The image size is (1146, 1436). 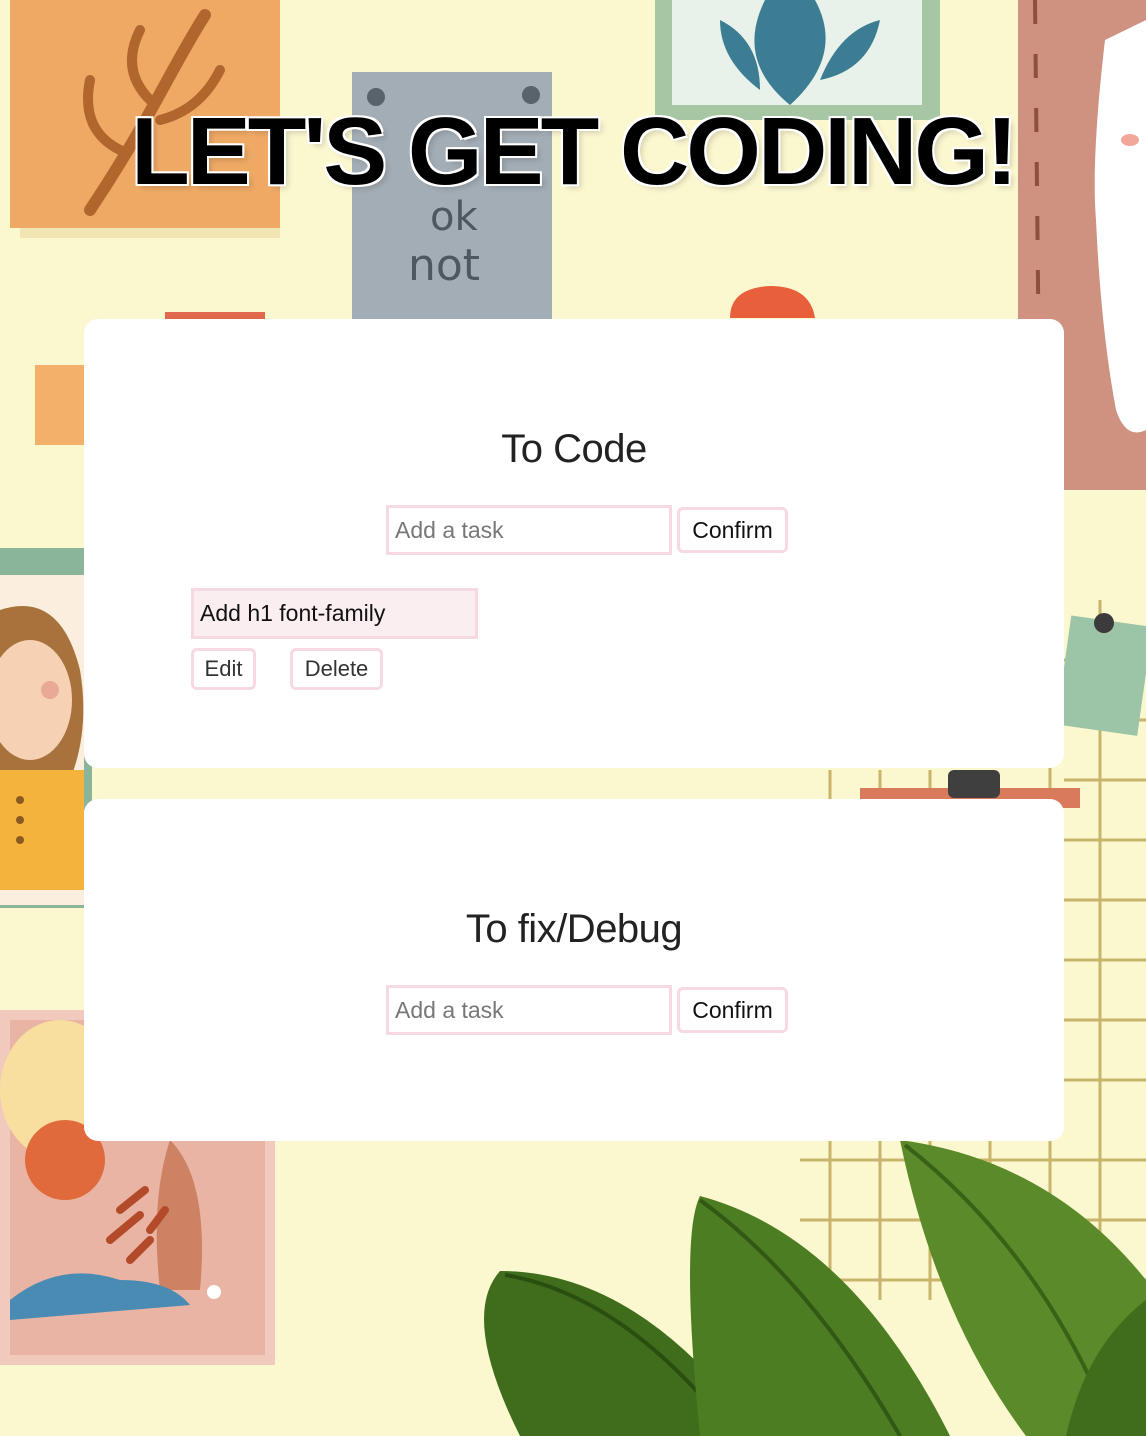 What do you see at coordinates (574, 929) in the screenshot?
I see `list-title: To fix/Debug` at bounding box center [574, 929].